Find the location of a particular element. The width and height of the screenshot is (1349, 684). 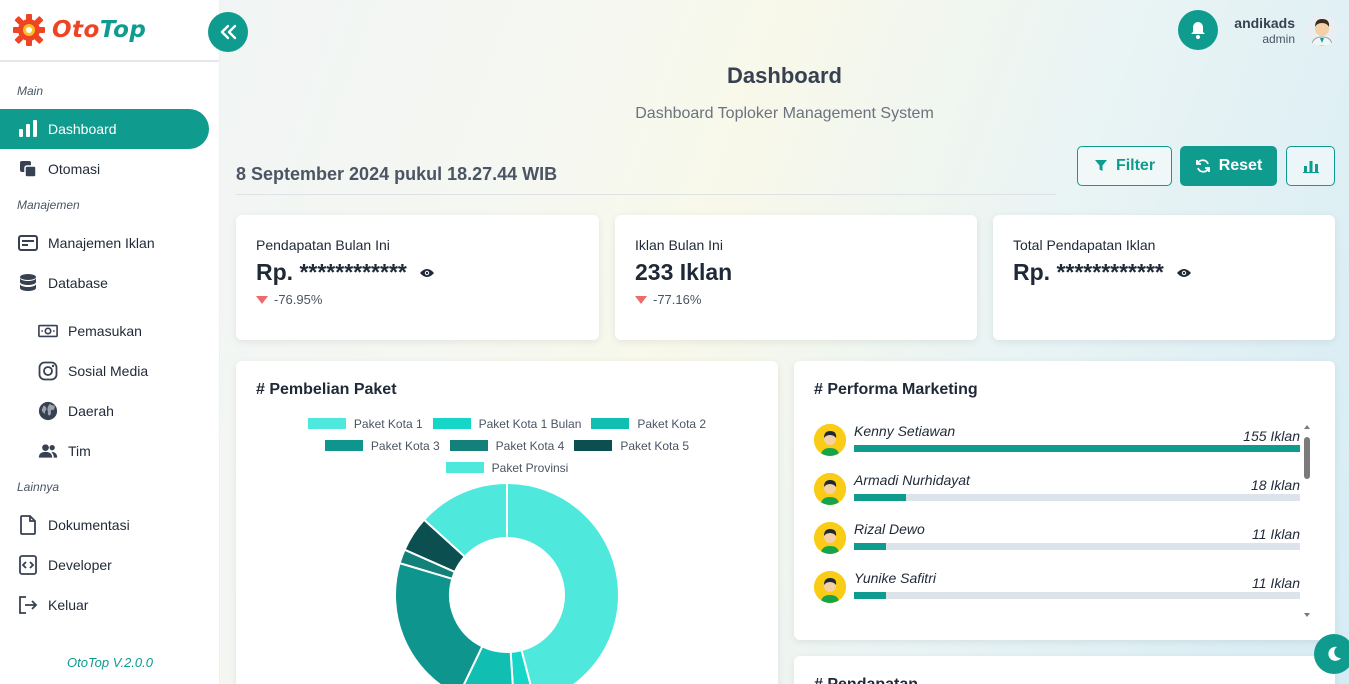

legend-label: Paket Kota 4 is located at coordinates (530, 445).